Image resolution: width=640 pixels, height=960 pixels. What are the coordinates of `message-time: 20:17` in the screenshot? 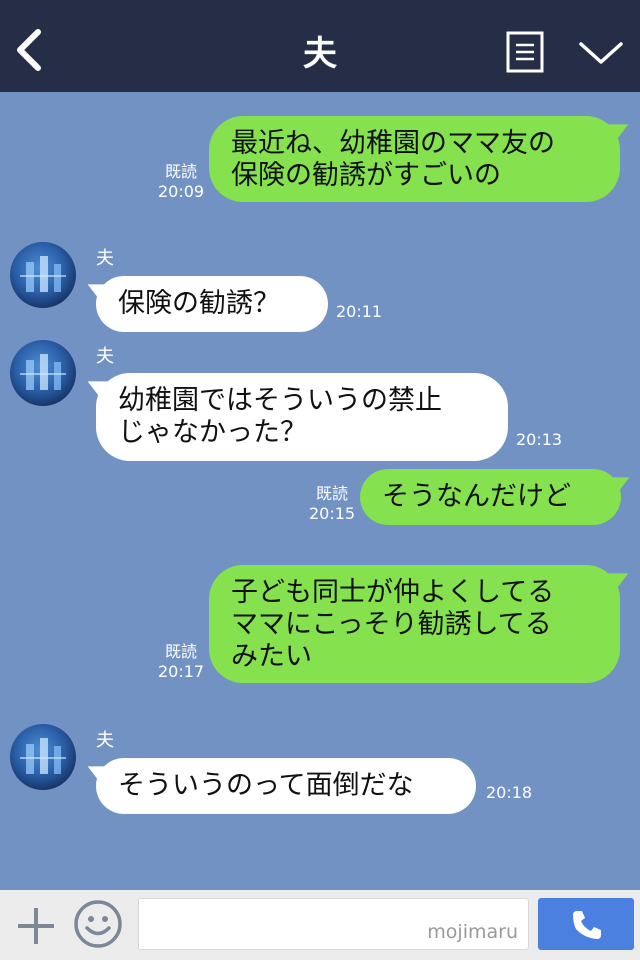 It's located at (181, 671).